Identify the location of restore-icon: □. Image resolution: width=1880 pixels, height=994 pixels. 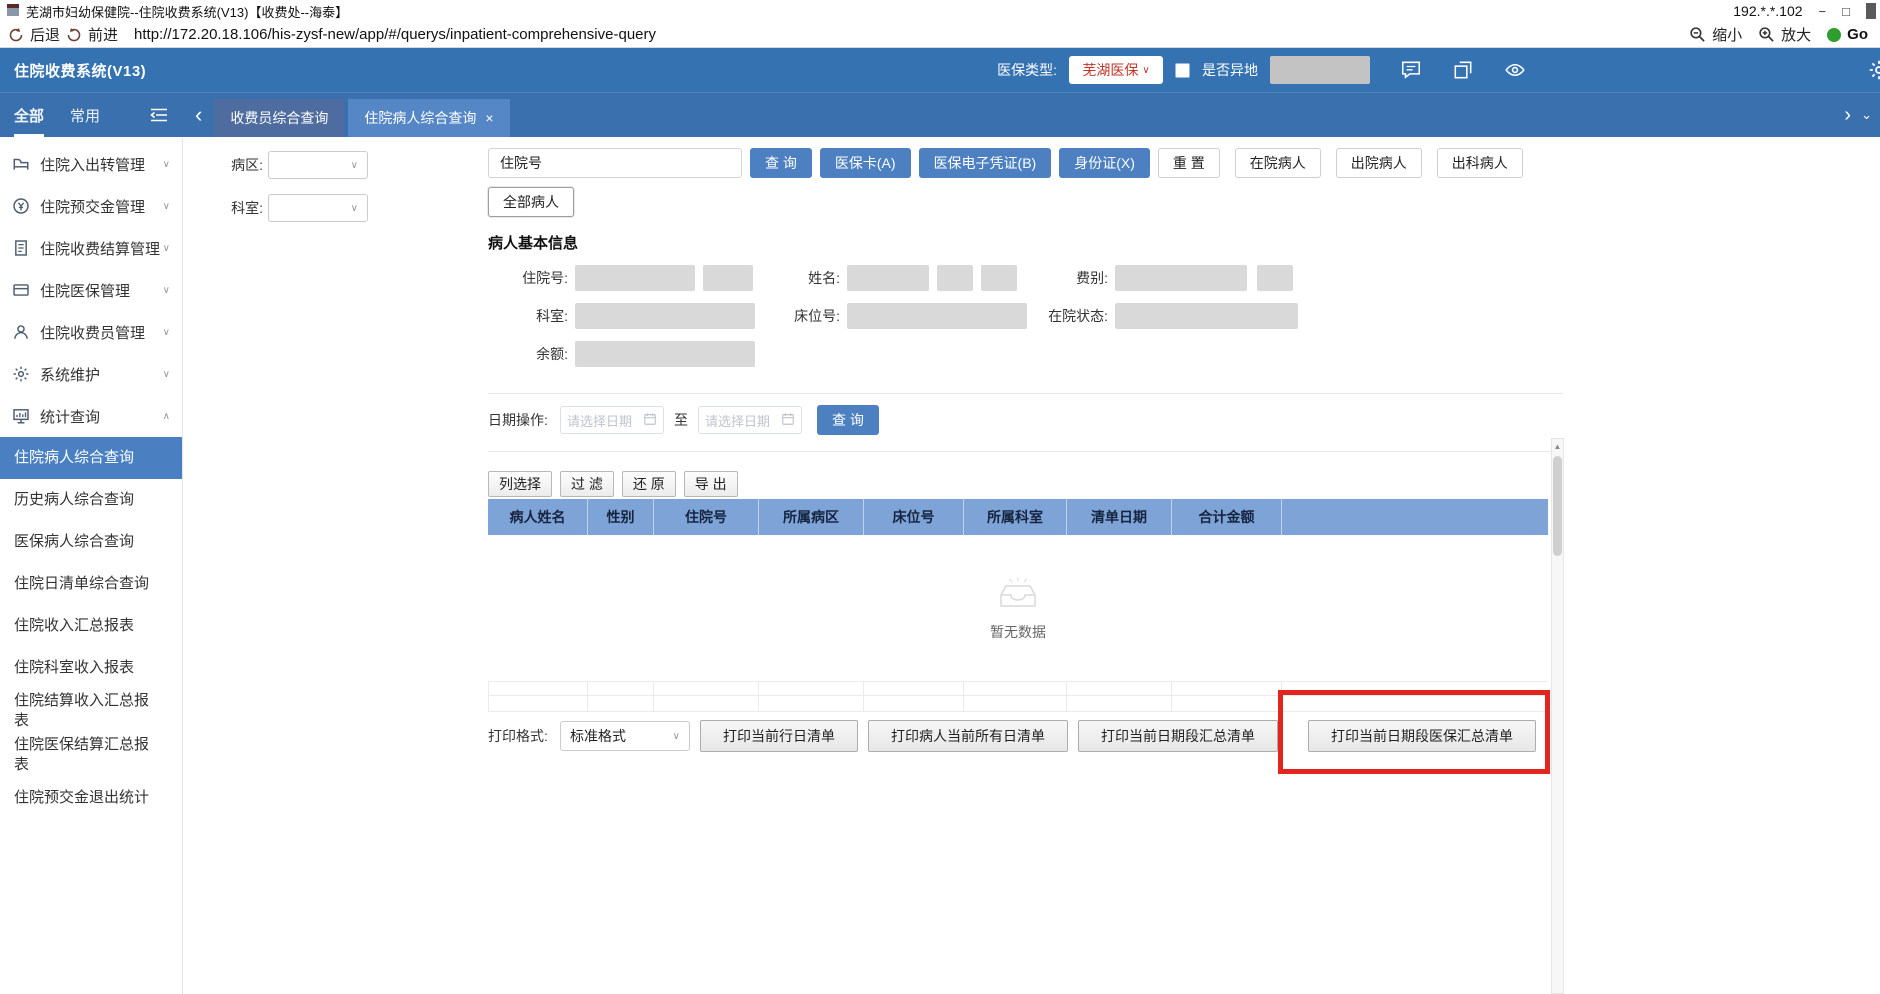
(1846, 11).